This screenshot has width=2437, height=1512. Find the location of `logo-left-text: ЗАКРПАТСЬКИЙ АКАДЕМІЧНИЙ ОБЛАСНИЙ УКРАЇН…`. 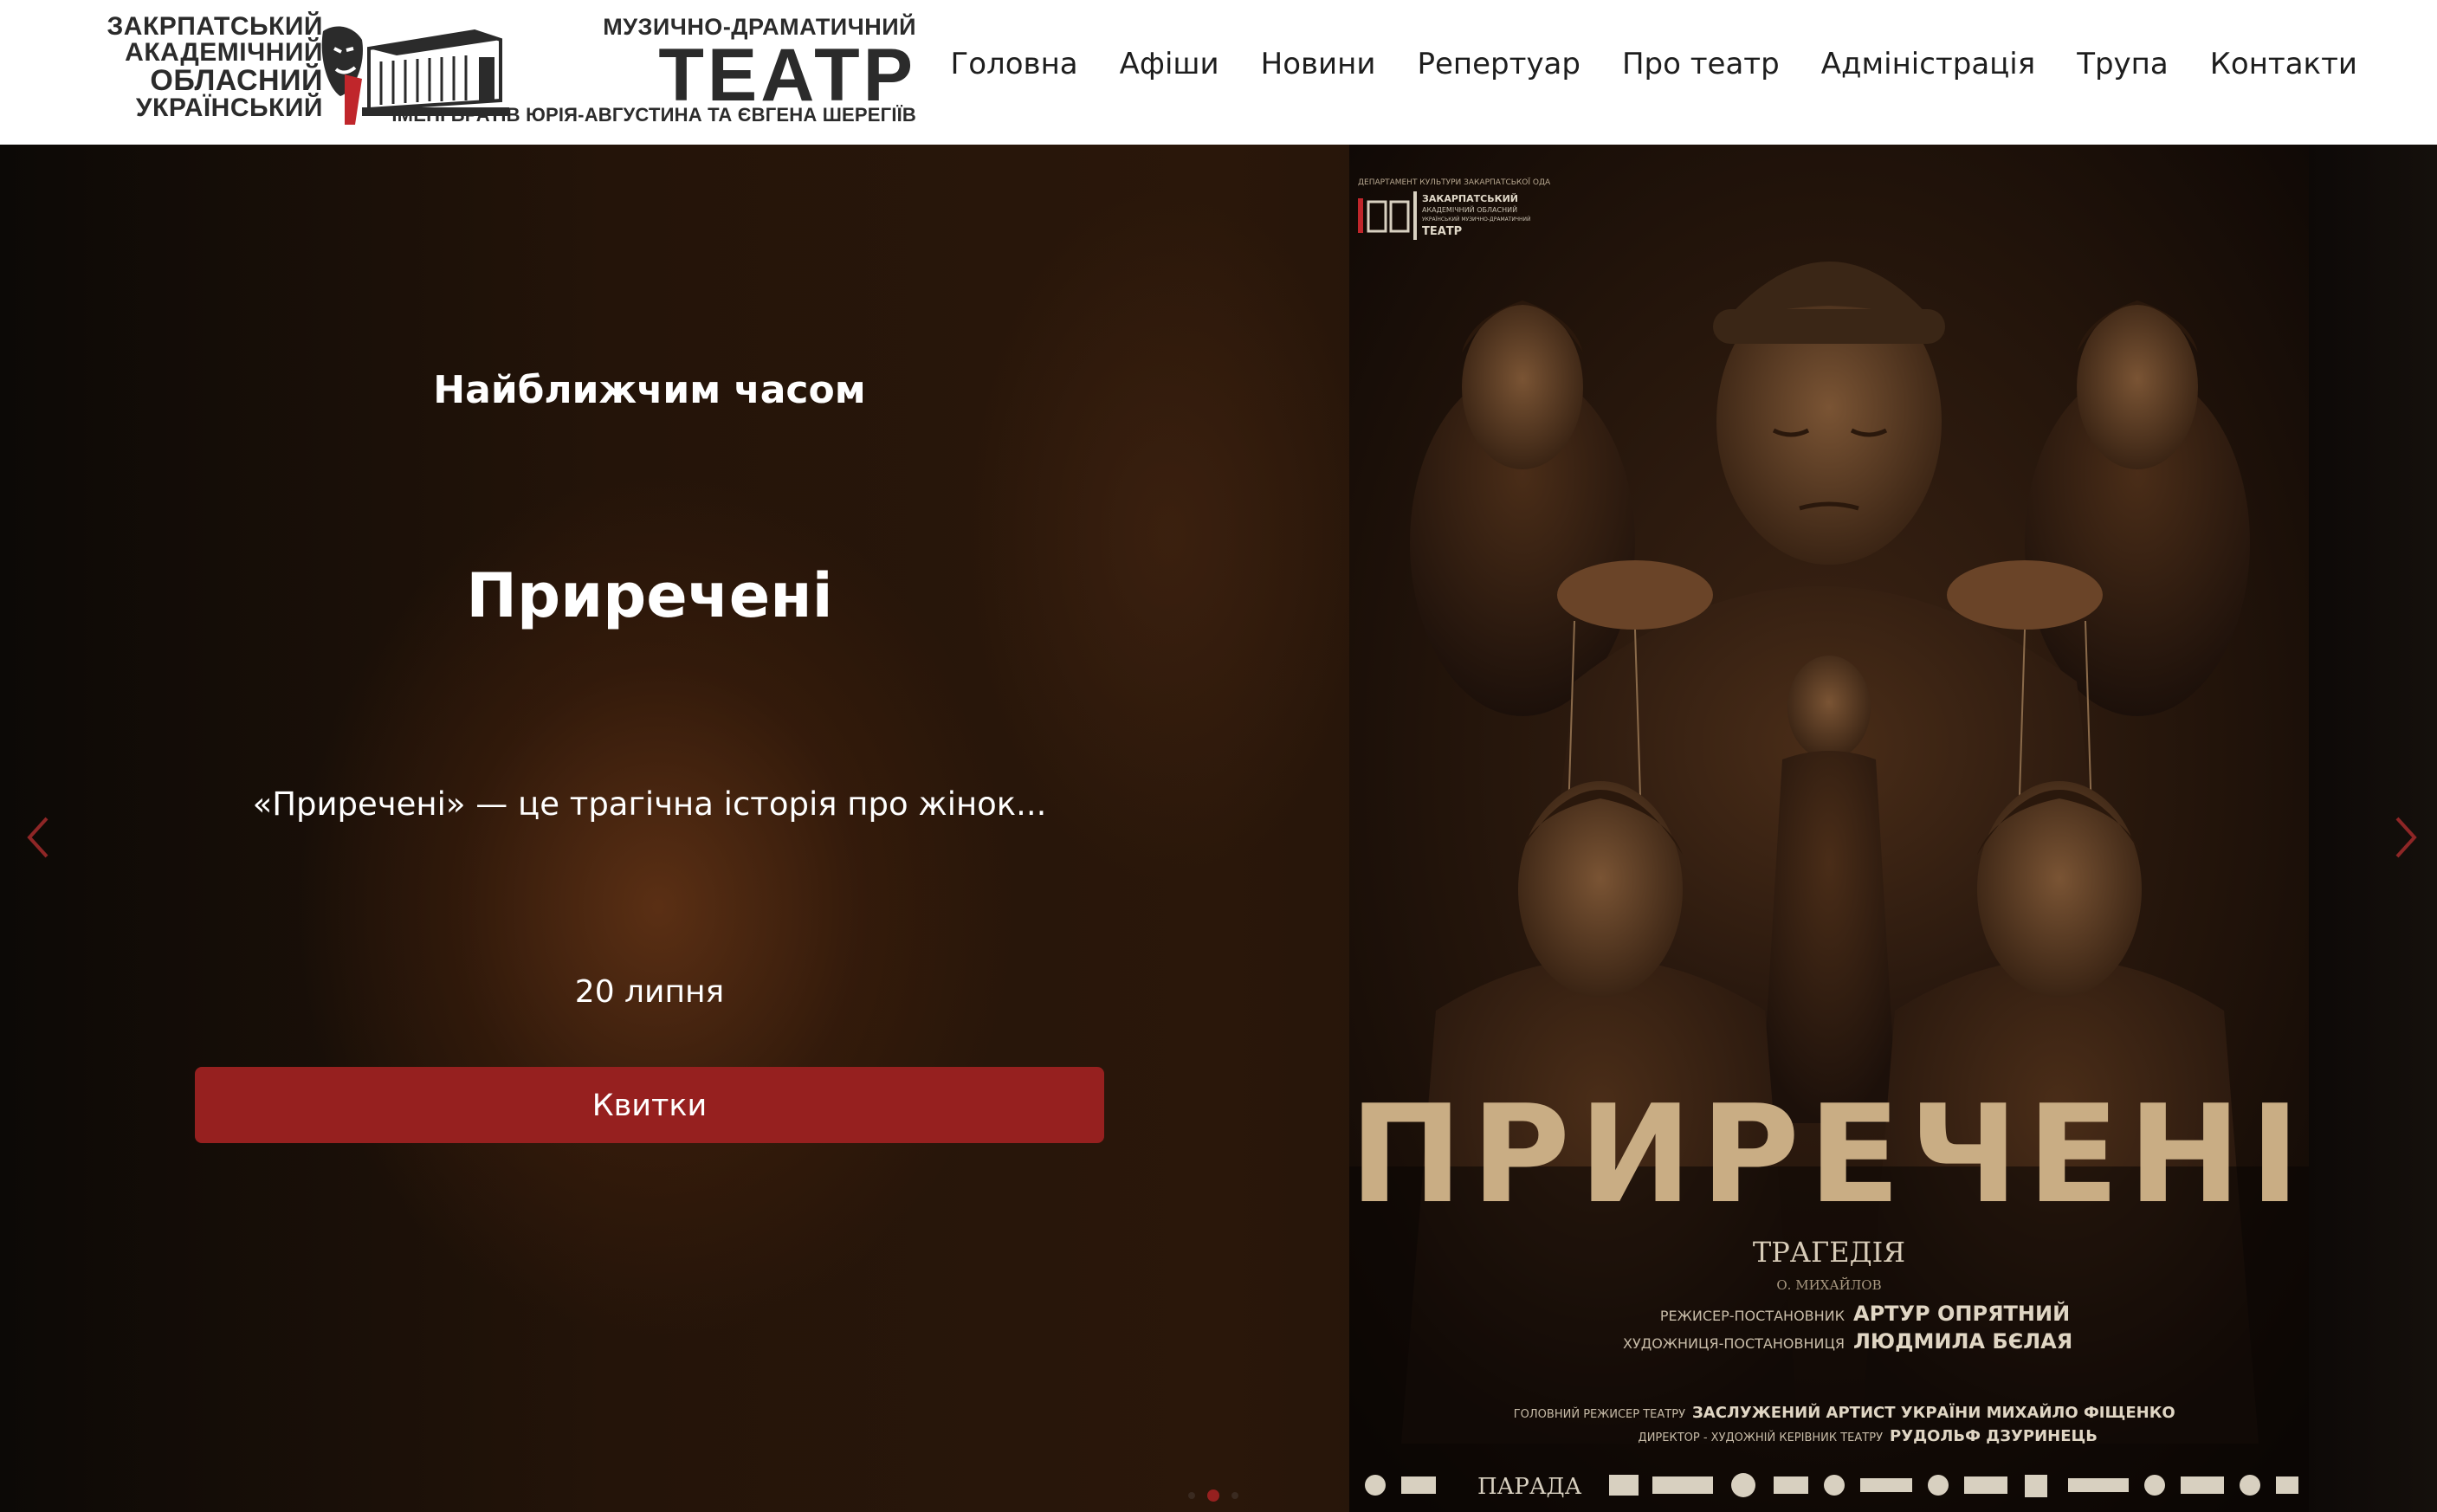

logo-left-text: ЗАКРПАТСЬКИЙ АКАДЕМІЧНИЙ ОБЛАСНИЙ УКРАЇН… is located at coordinates (204, 67).